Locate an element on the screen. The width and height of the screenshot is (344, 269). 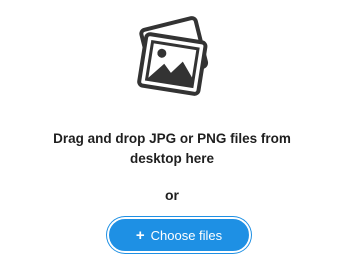
images-icon is located at coordinates (173, 56).